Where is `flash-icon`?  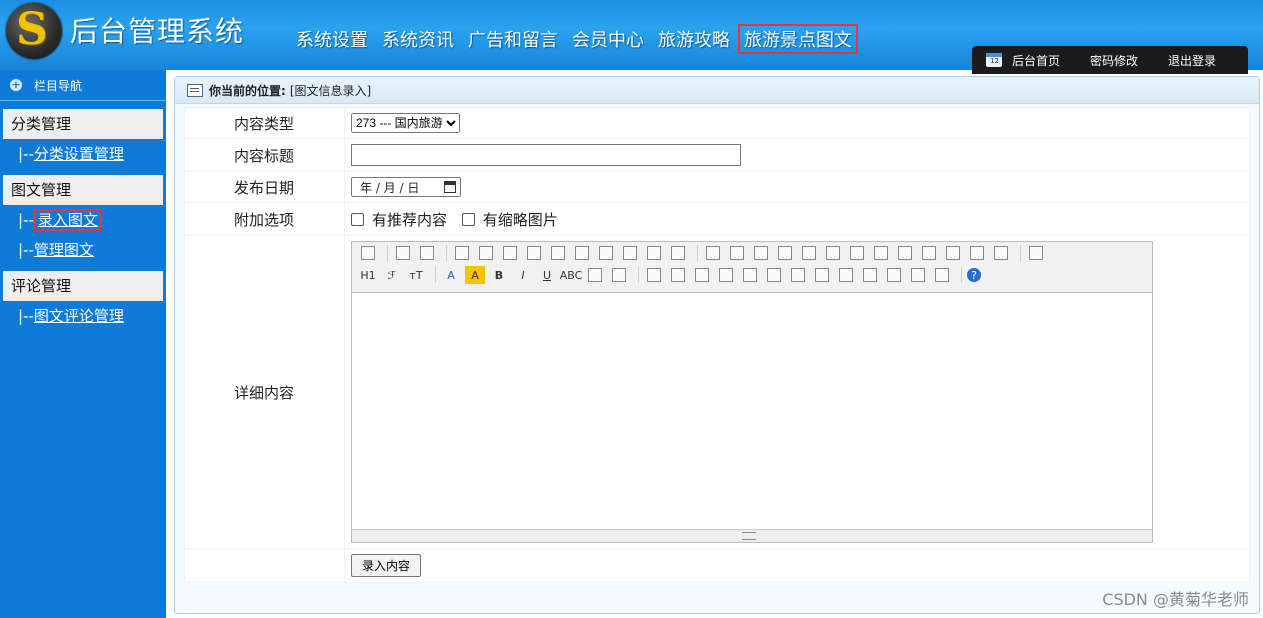 flash-icon is located at coordinates (678, 275).